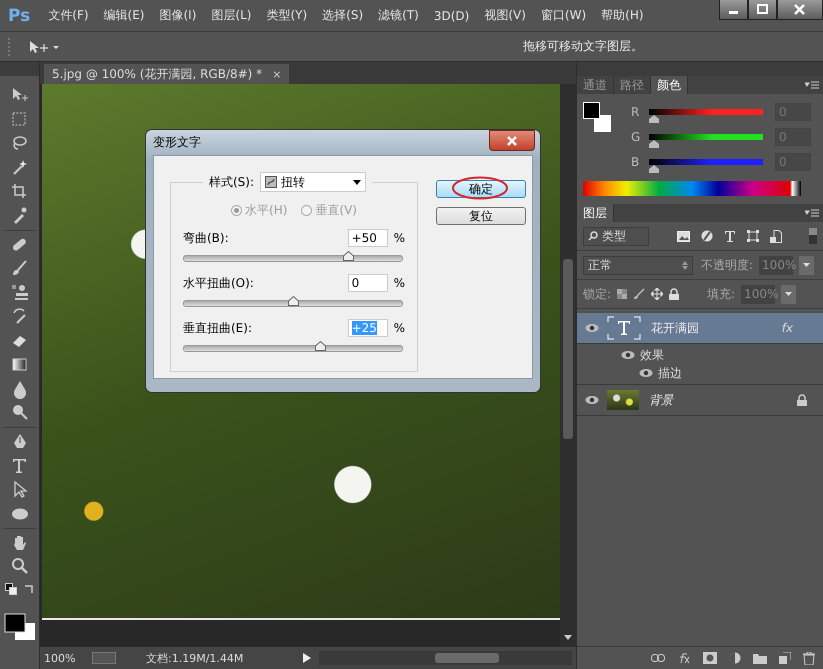 This screenshot has width=823, height=669. Describe the element at coordinates (700, 400) in the screenshot. I see `layer-row: 背景` at that location.